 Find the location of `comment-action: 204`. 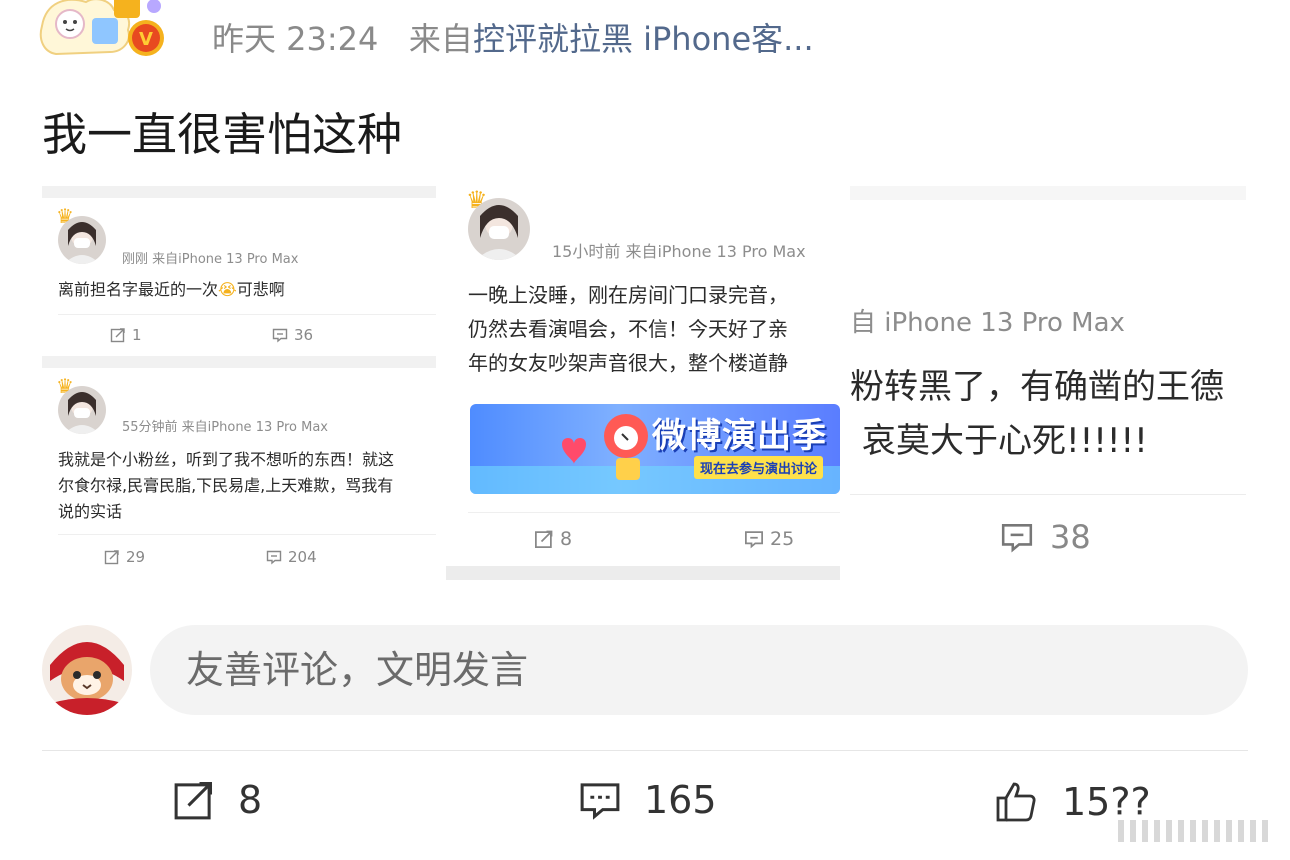

comment-action: 204 is located at coordinates (291, 557).